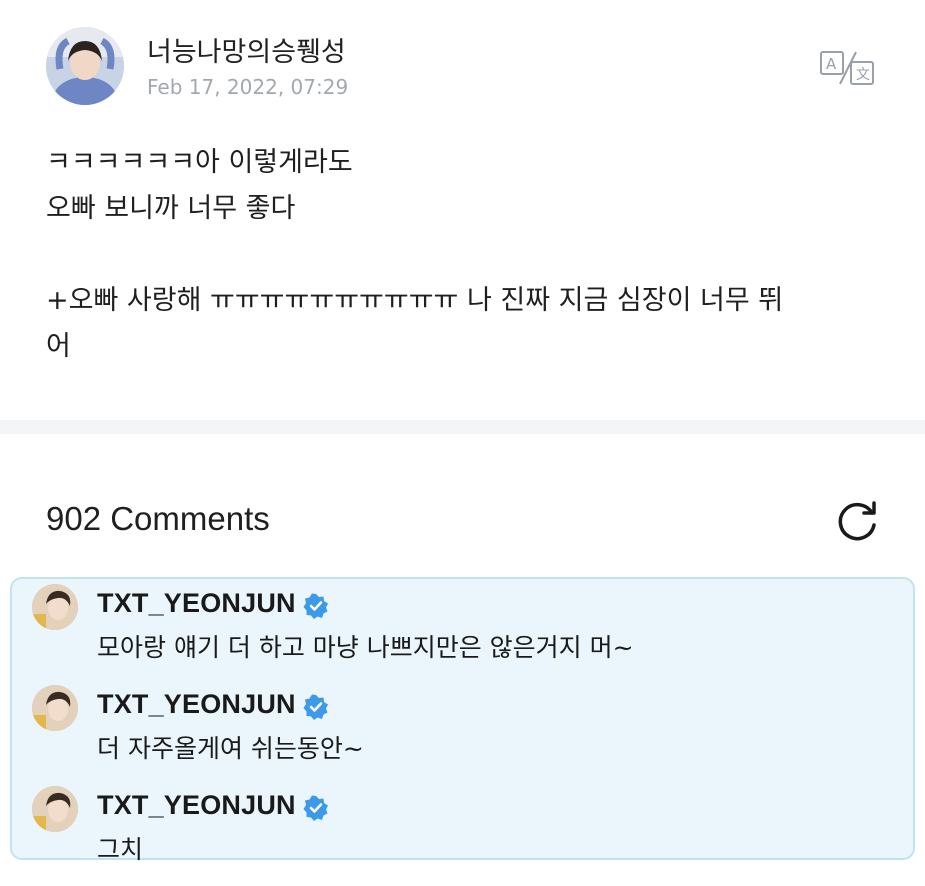 This screenshot has width=925, height=886. I want to click on translate-icon: A 文, so click(847, 68).